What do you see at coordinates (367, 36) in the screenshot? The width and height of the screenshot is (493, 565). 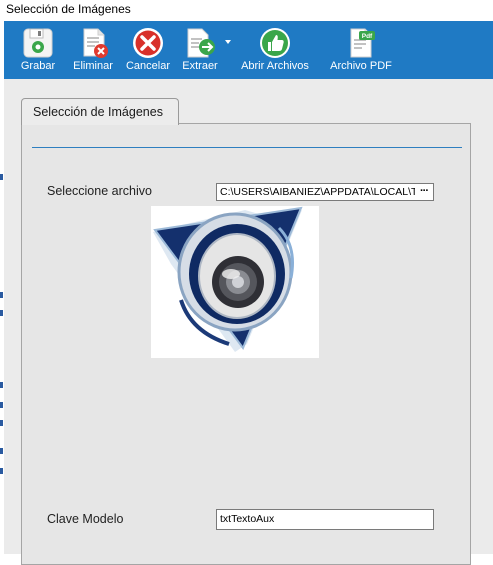 I see `pdf-badge-text: Pdf` at bounding box center [367, 36].